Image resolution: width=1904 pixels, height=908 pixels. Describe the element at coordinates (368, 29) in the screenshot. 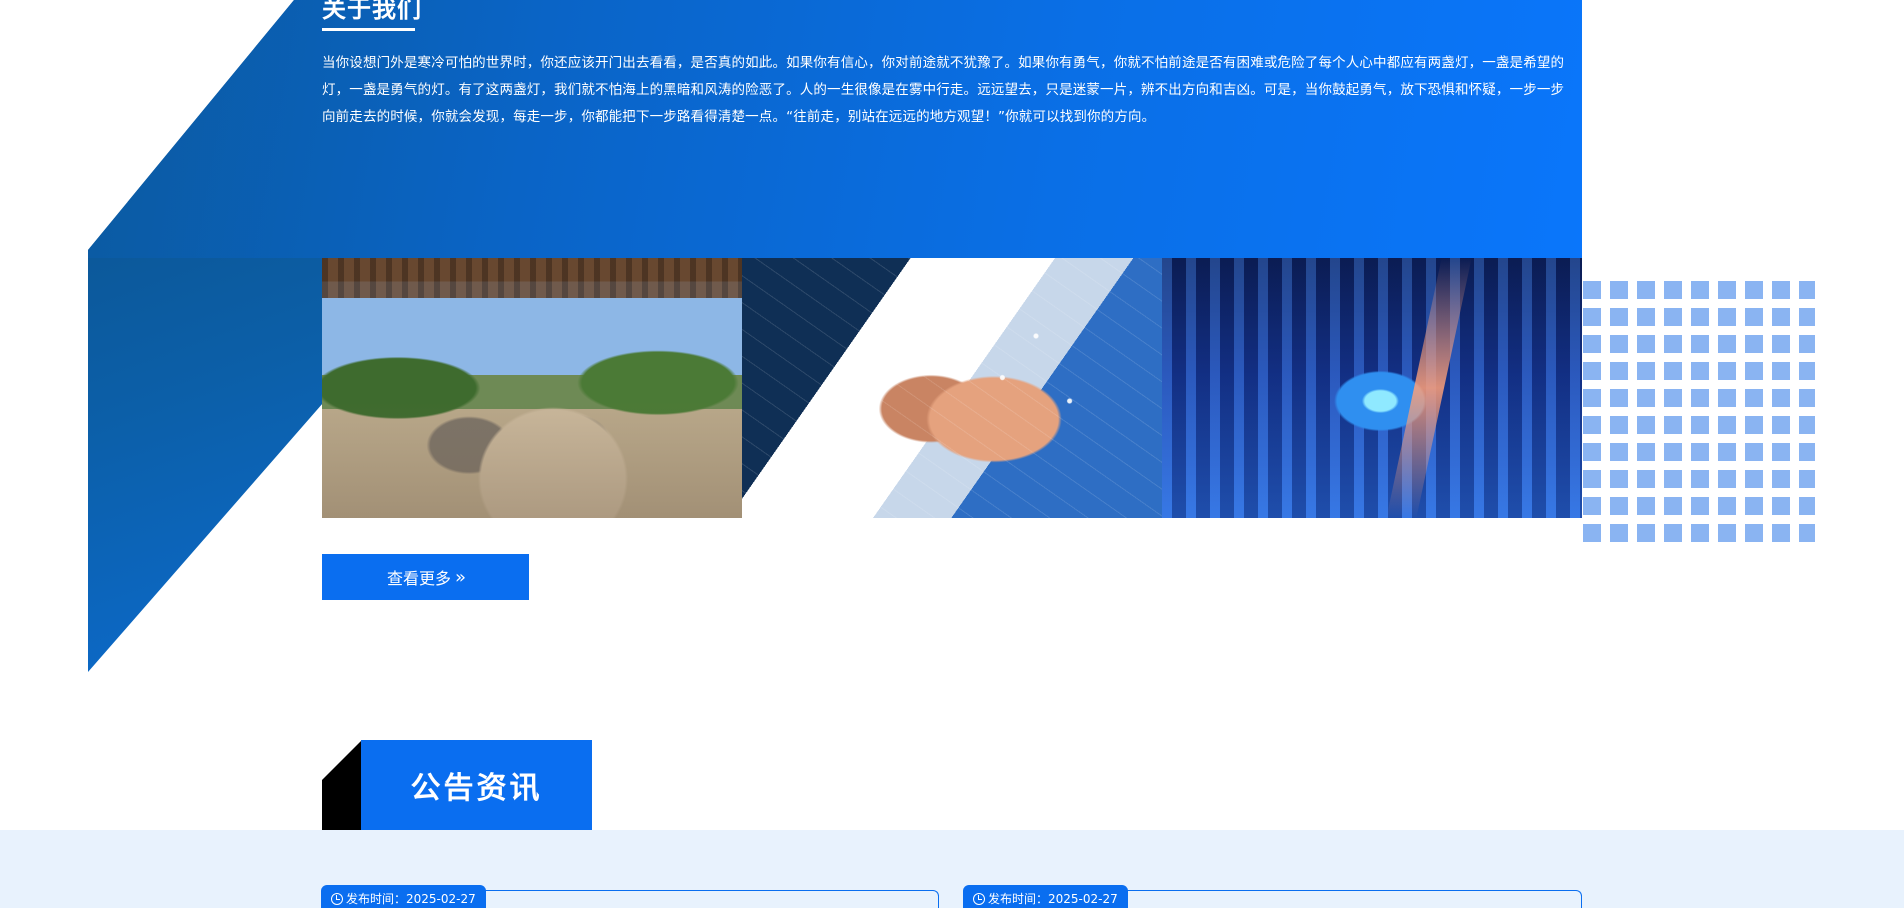

I see `about-title-underline` at that location.